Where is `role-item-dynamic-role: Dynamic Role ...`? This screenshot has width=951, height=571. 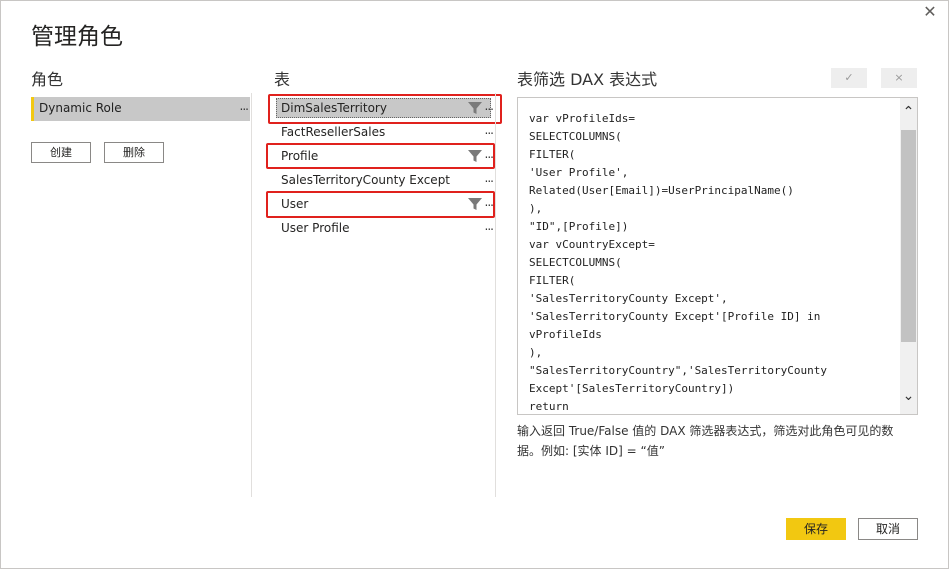
role-item-dynamic-role: Dynamic Role ... is located at coordinates (140, 109).